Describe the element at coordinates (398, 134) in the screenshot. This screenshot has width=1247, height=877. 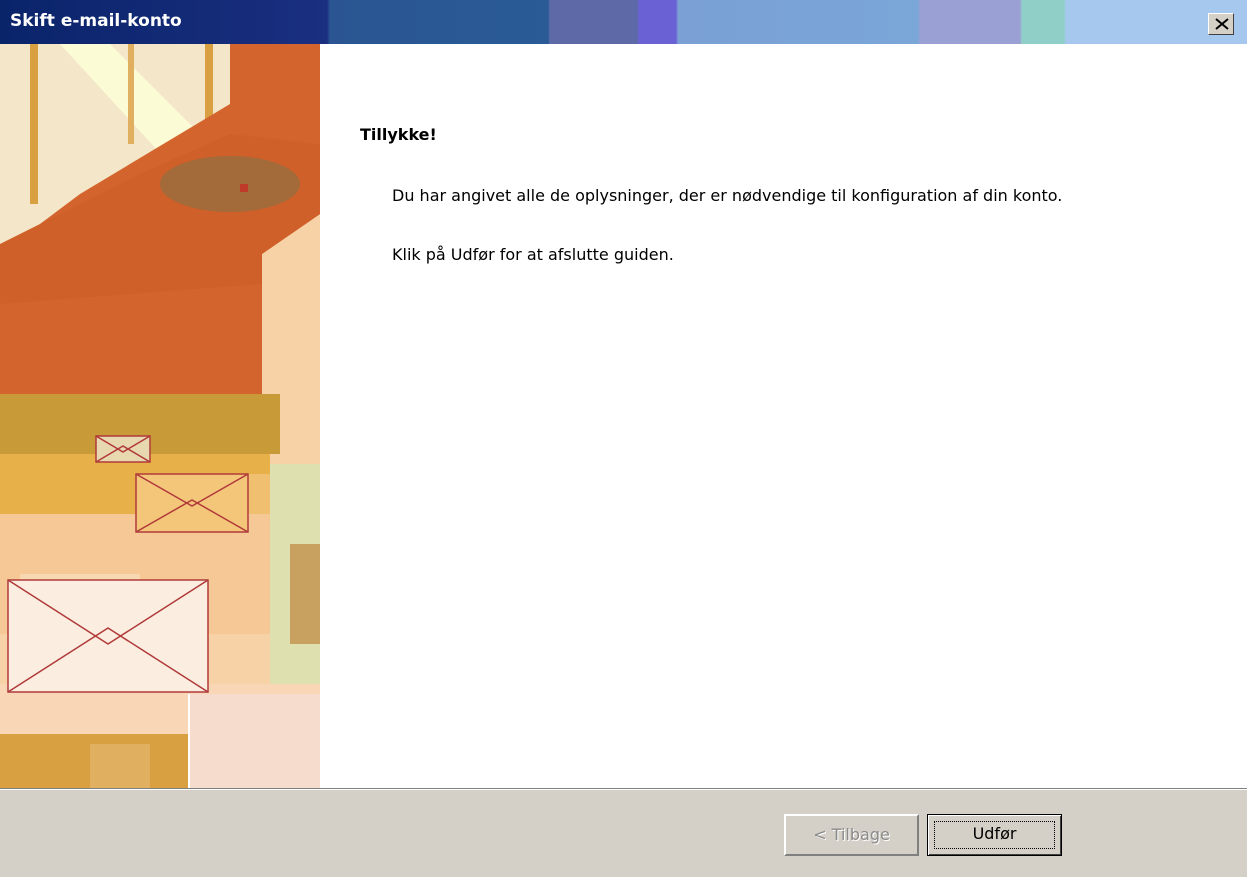
I see `page-heading: Tillykke!` at that location.